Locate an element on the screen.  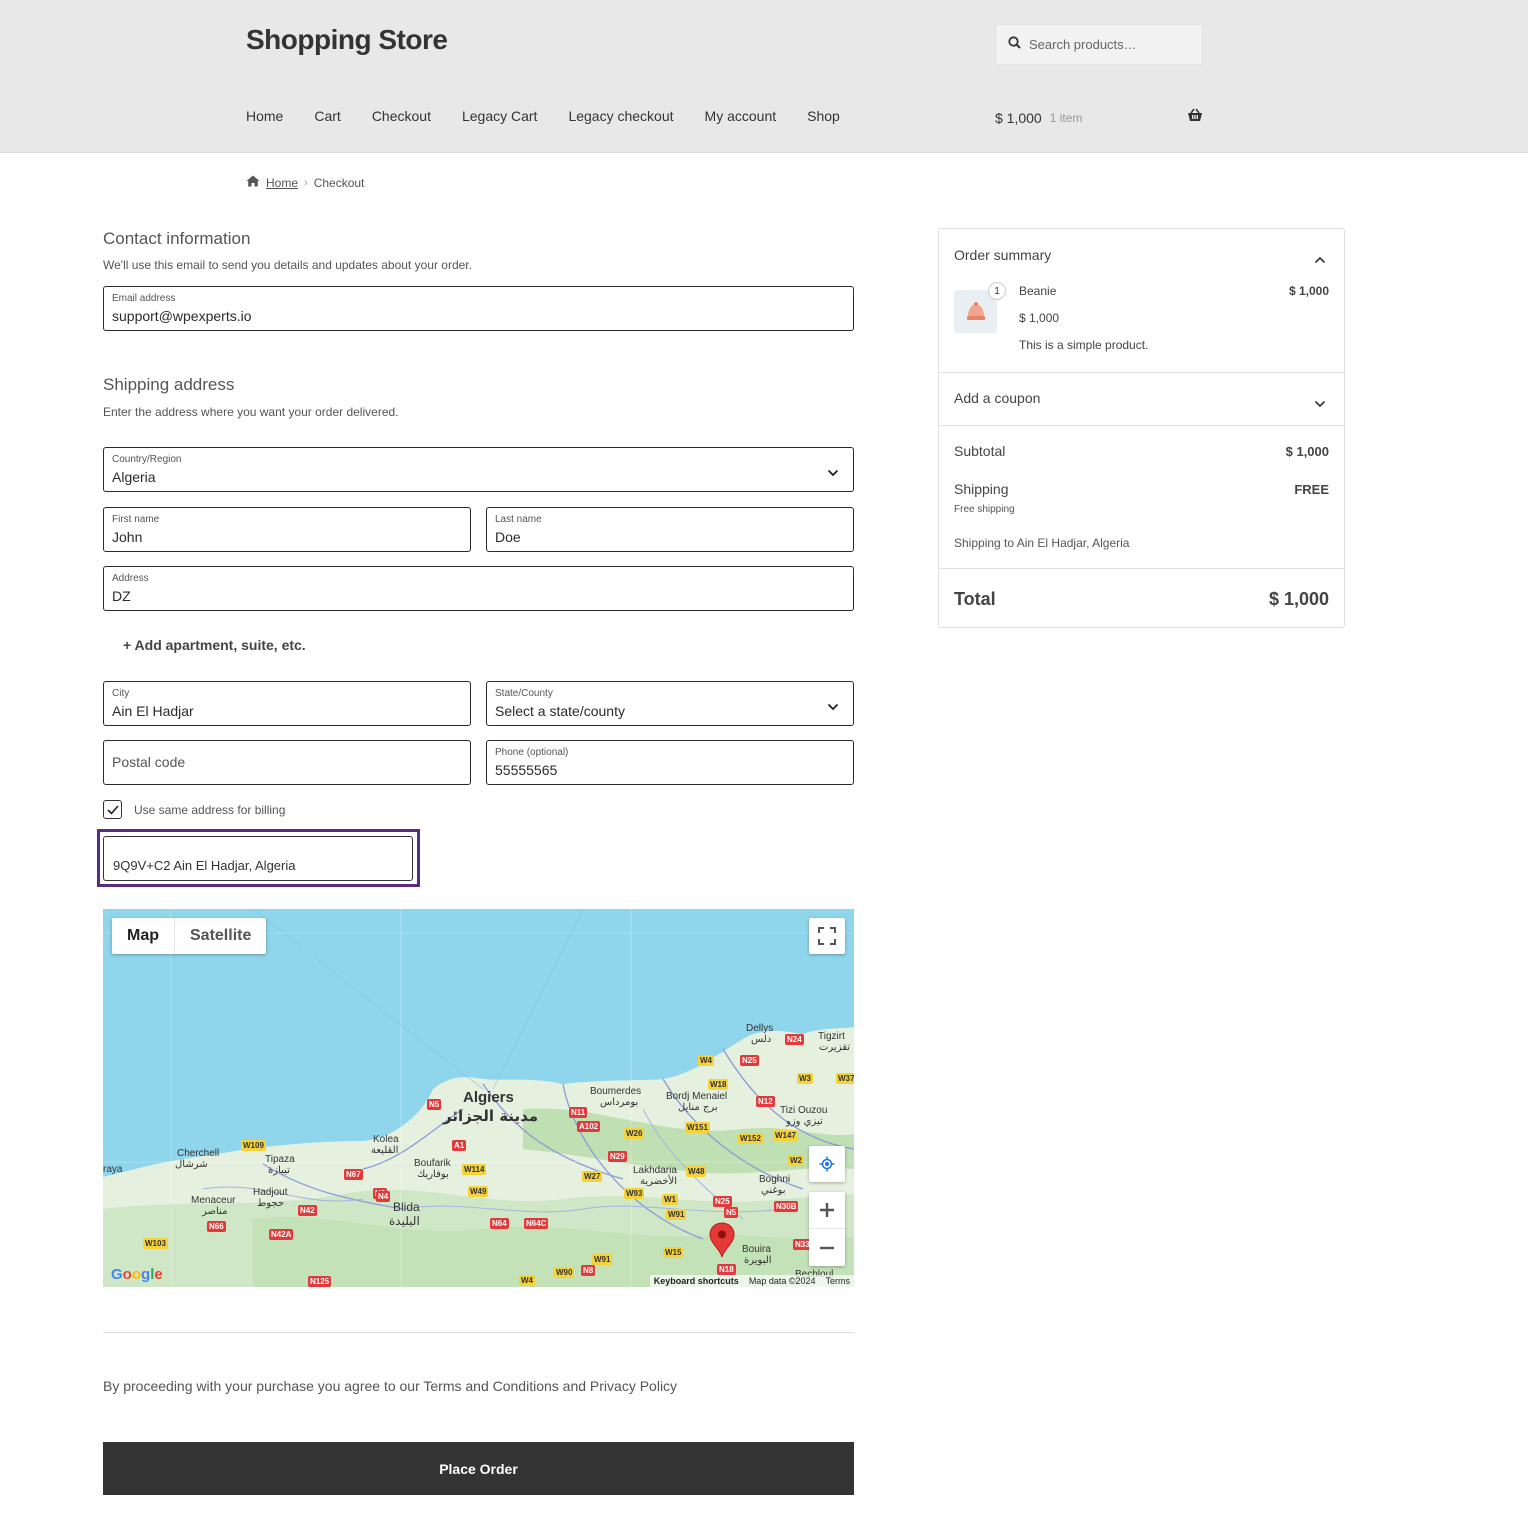
city-label: City is located at coordinates (121, 693).